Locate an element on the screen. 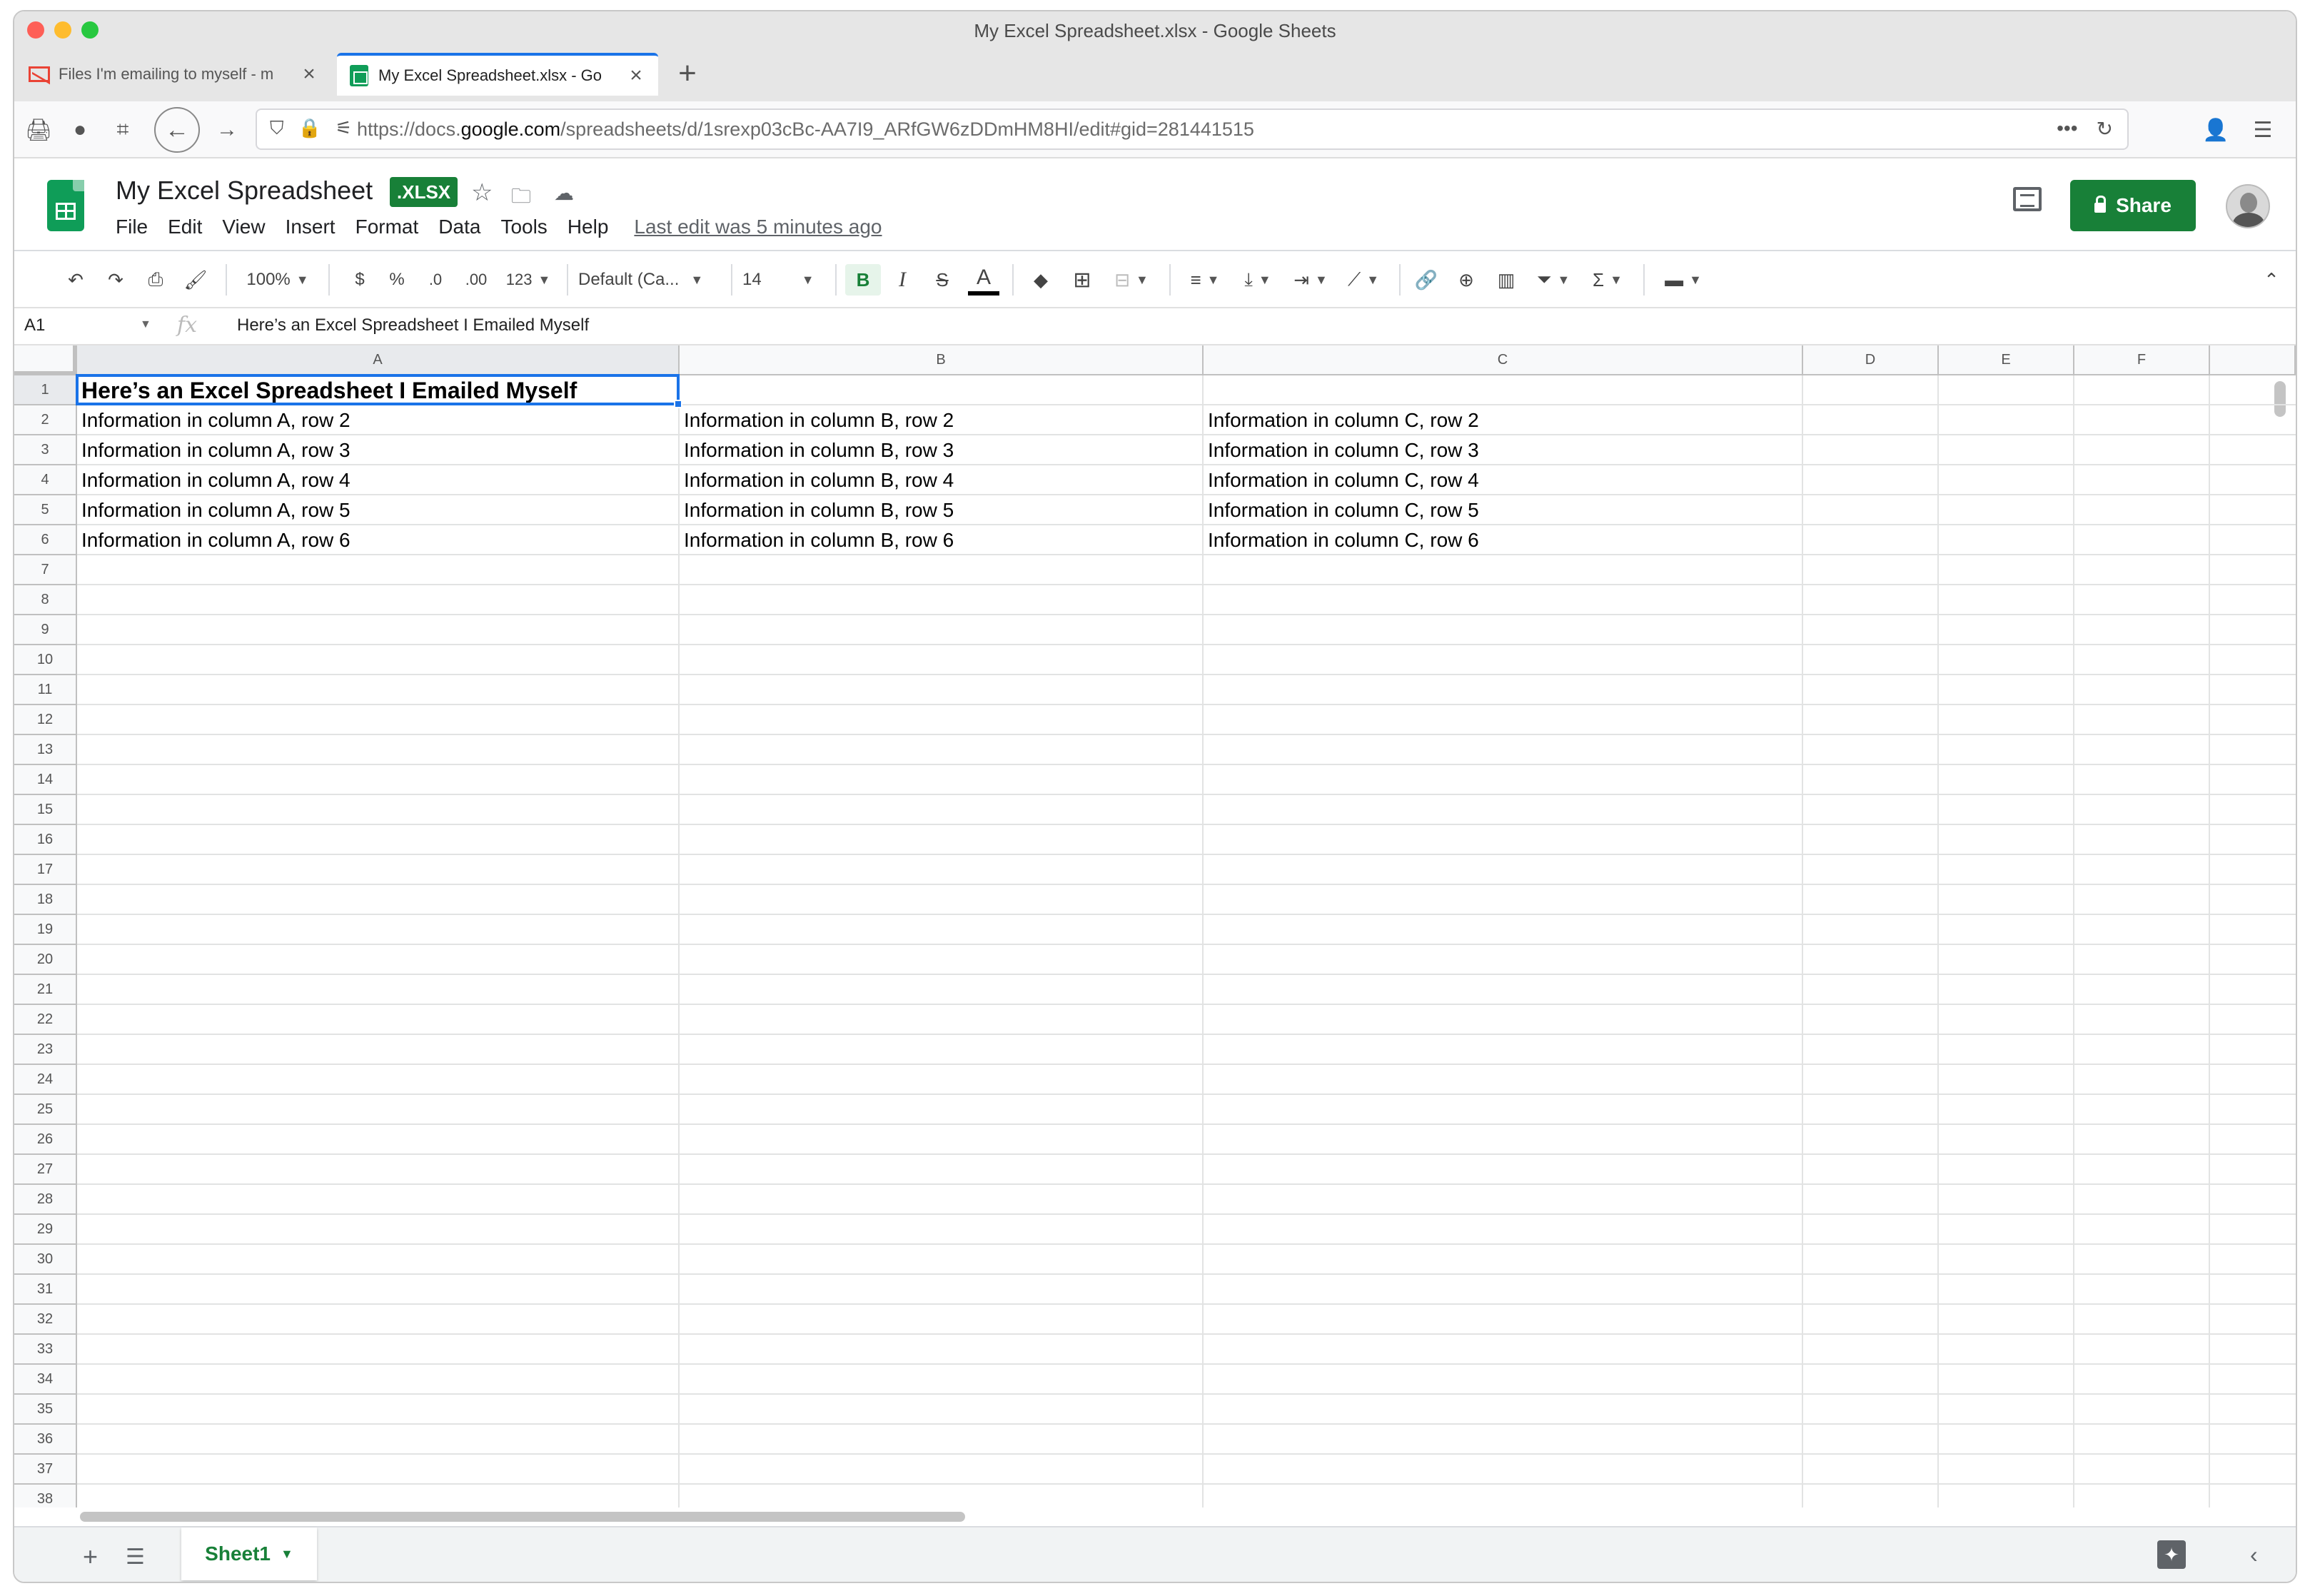  menu-file: File is located at coordinates (137, 227).